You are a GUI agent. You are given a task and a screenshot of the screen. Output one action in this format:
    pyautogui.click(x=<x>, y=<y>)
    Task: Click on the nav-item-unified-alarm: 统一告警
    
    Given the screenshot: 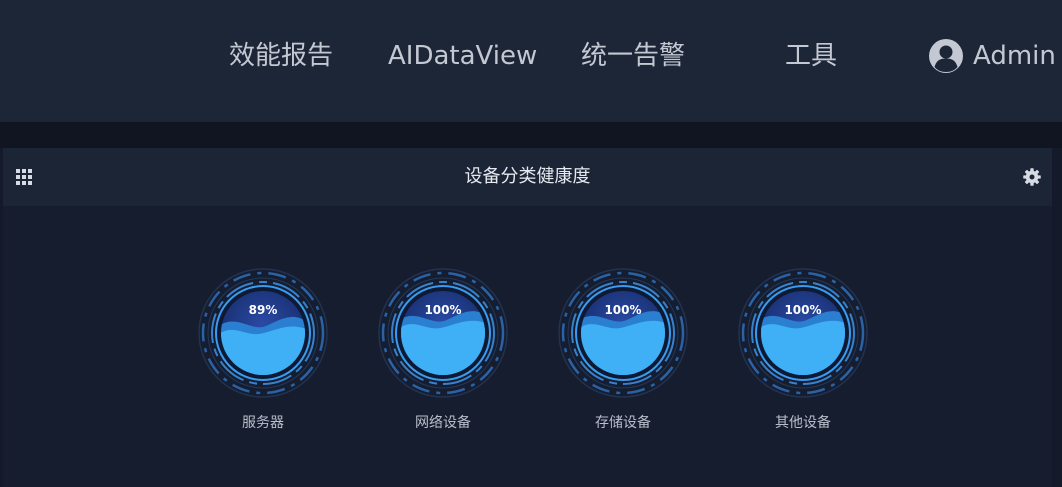 What is the action you would take?
    pyautogui.click(x=633, y=56)
    